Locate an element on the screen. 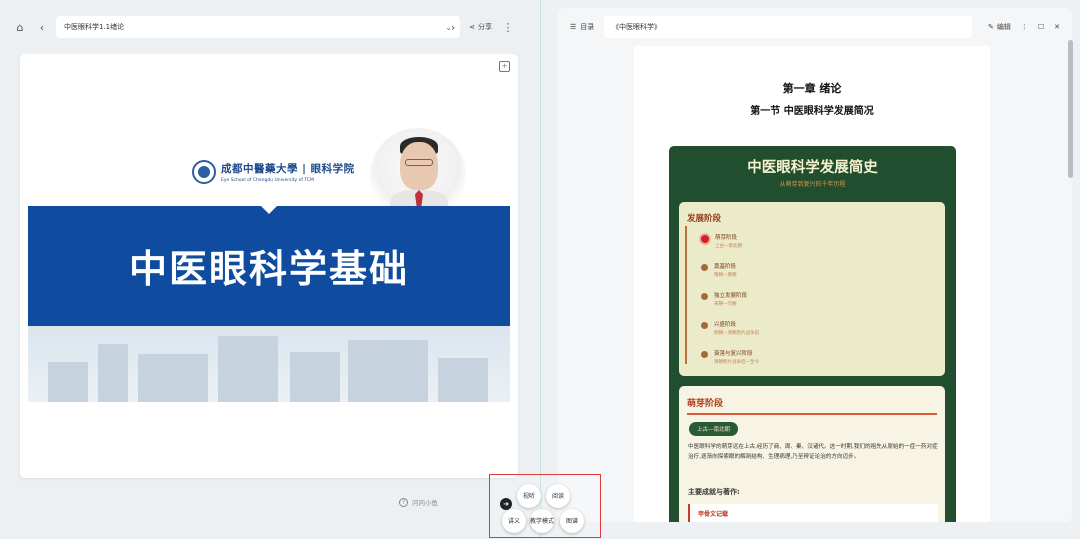 Image resolution: width=1080 pixels, height=539 pixels. home-icon: ⌂ is located at coordinates (20, 27).